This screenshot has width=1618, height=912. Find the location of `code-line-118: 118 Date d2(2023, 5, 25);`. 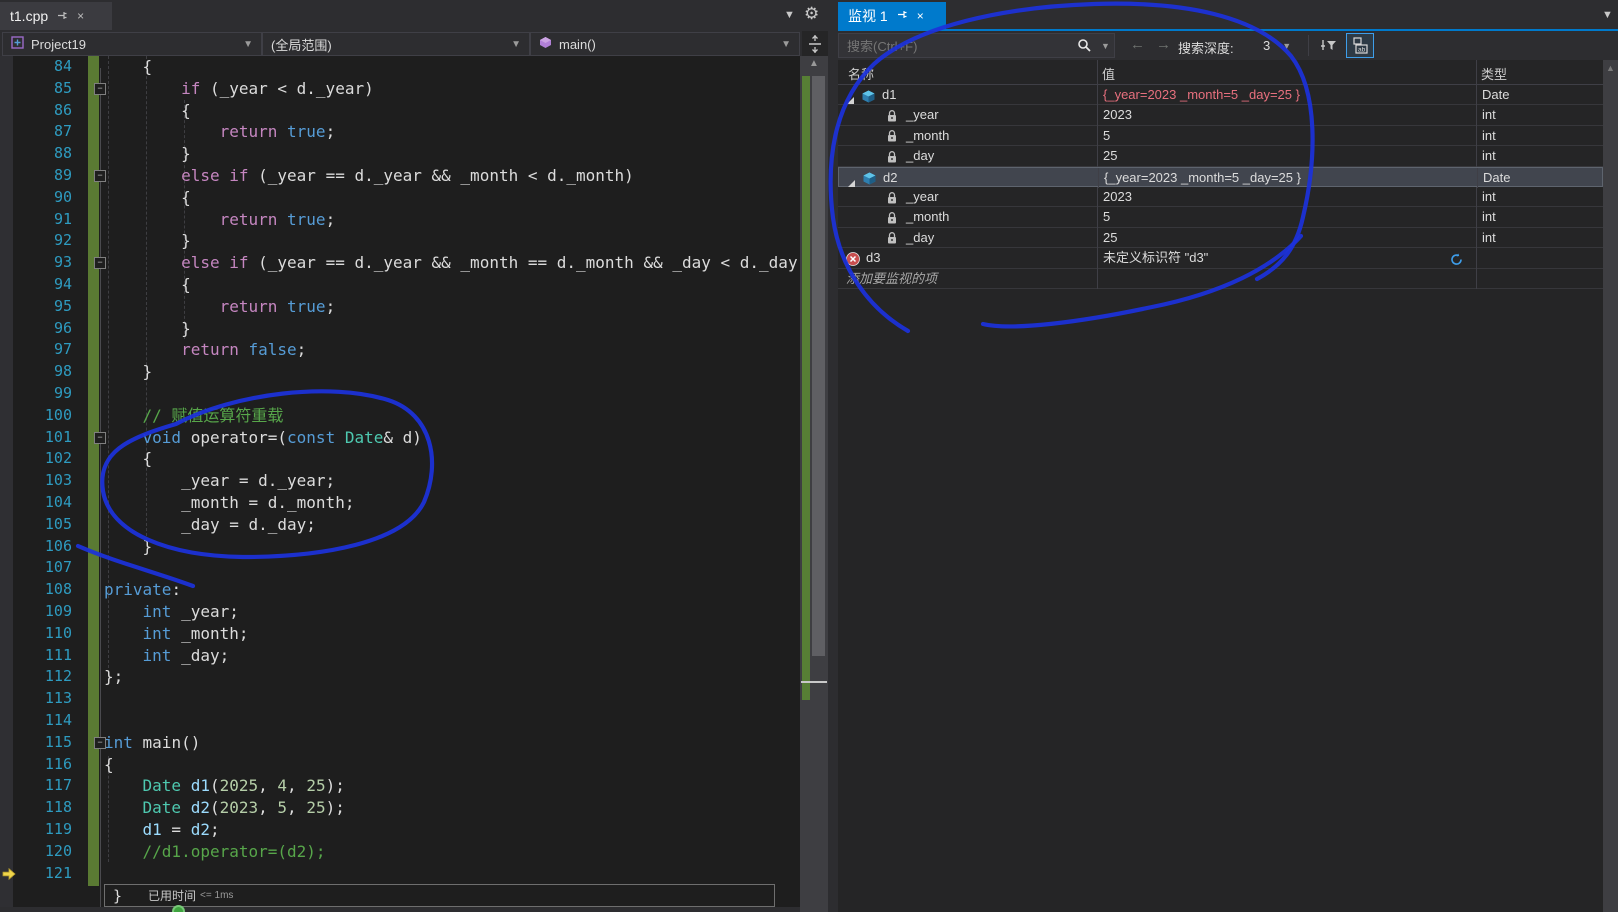

code-line-118: 118 Date d2(2023, 5, 25); is located at coordinates (400, 808).